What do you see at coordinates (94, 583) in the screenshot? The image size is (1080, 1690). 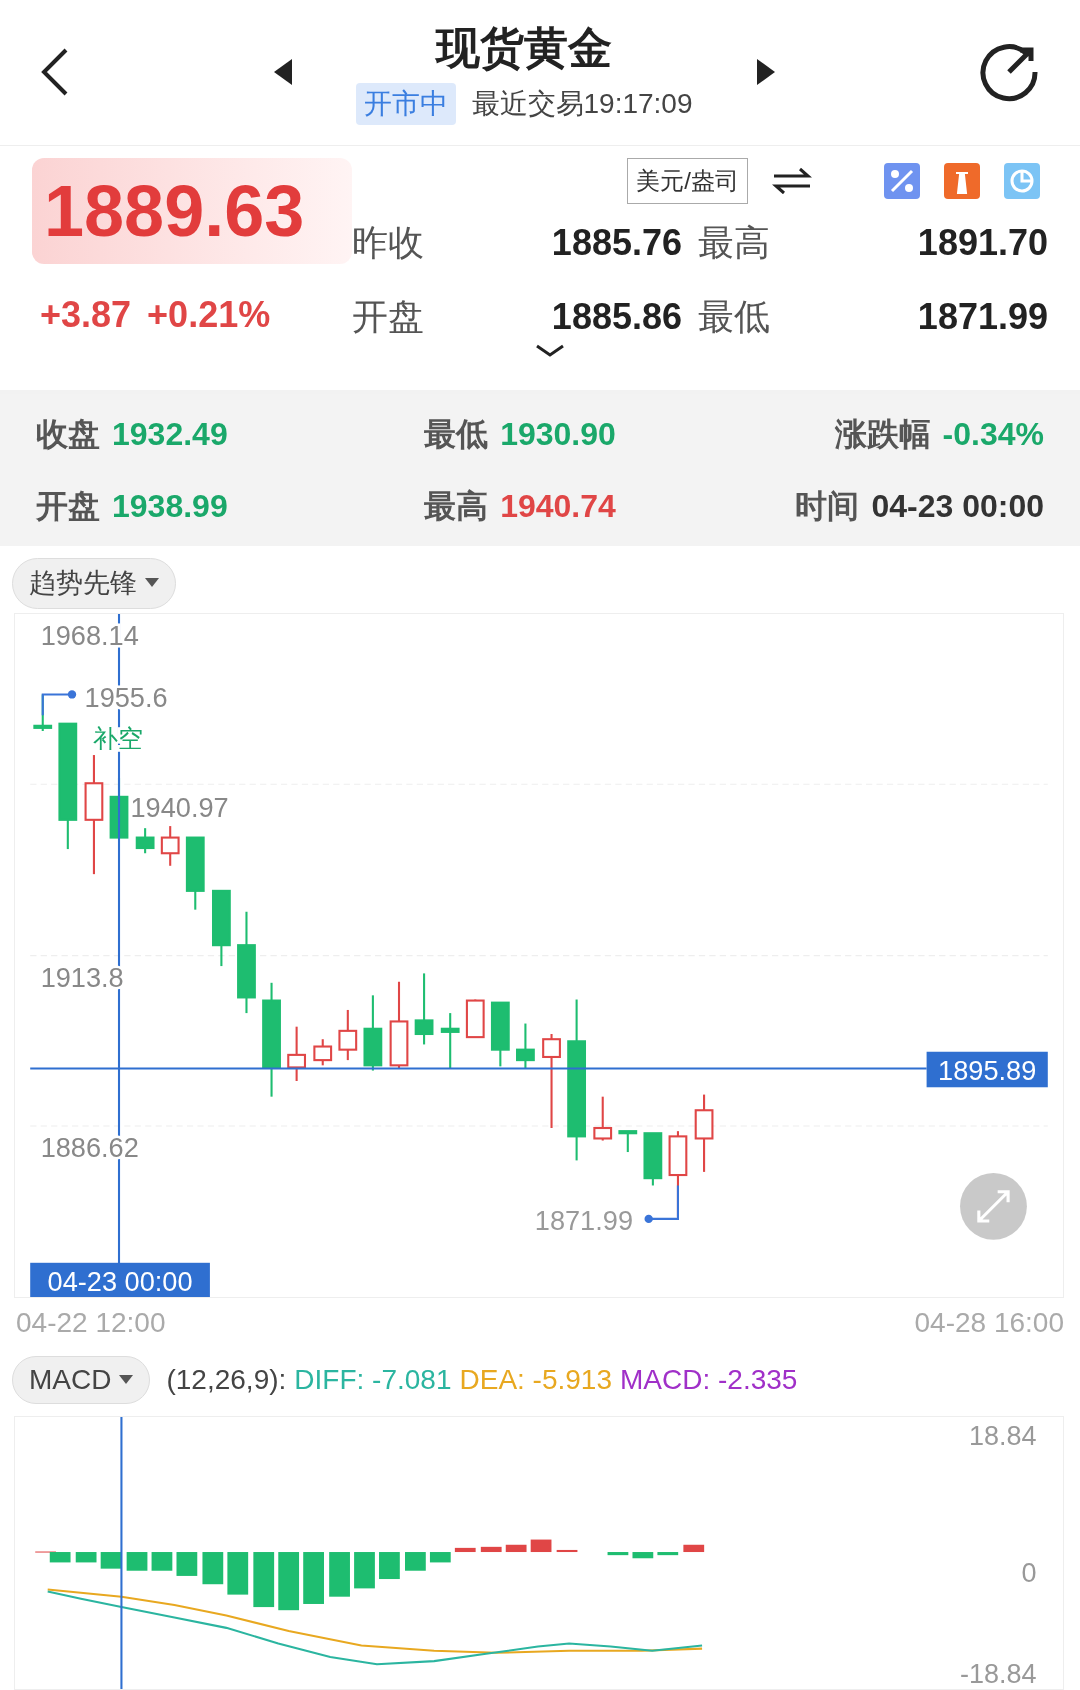 I see `indicator-dropdown: 趋势先锋` at bounding box center [94, 583].